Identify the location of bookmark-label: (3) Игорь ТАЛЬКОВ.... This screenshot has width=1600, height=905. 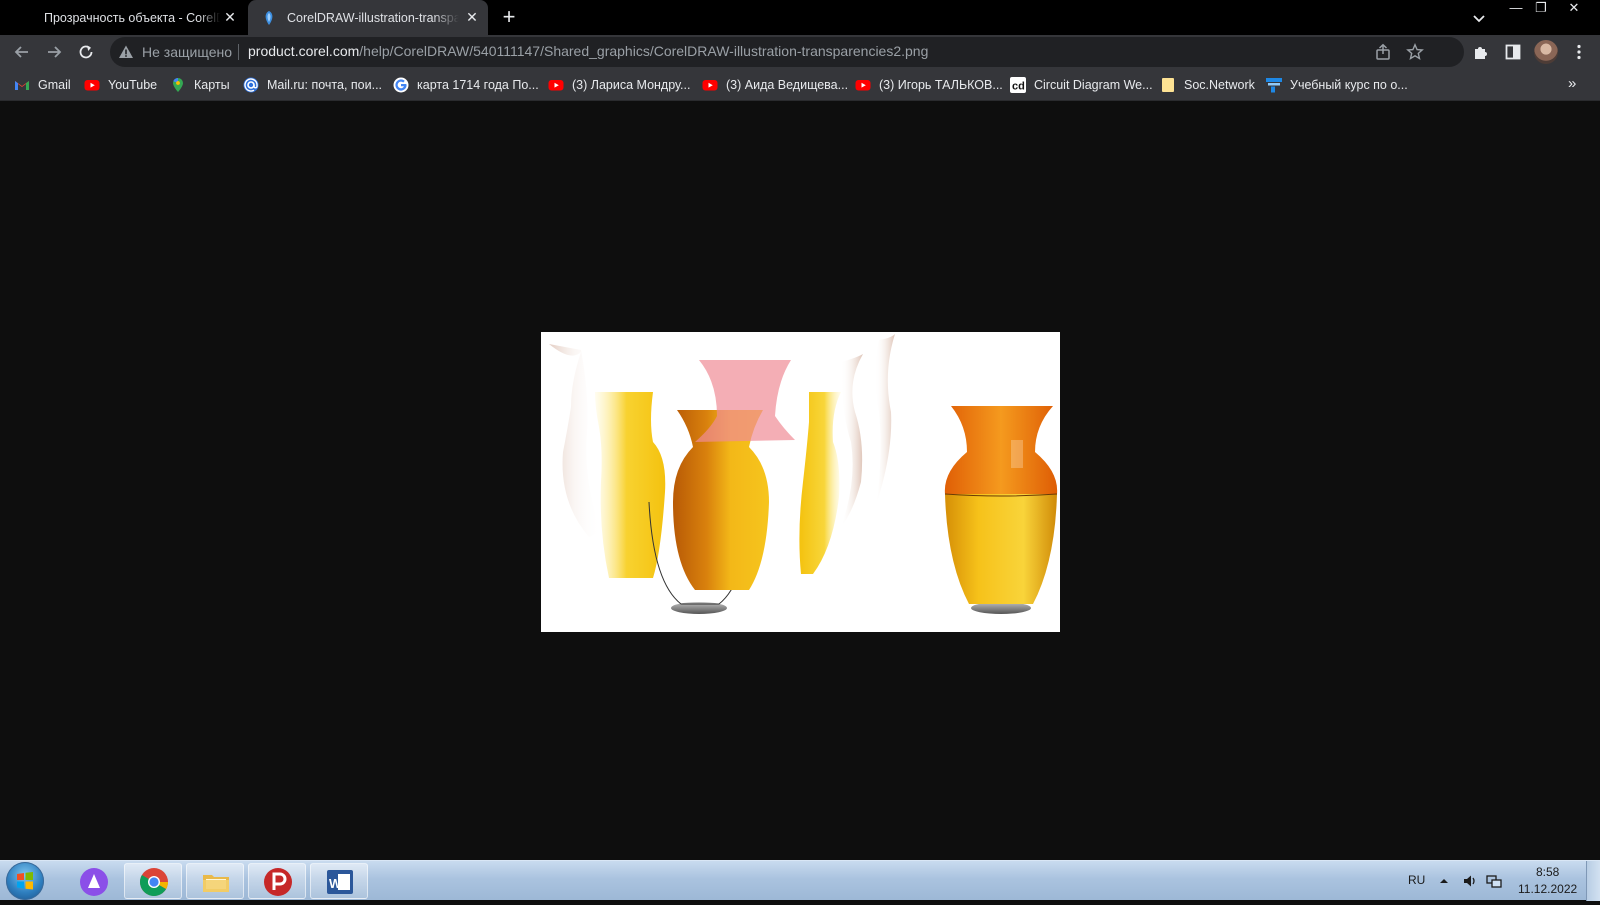
(941, 85).